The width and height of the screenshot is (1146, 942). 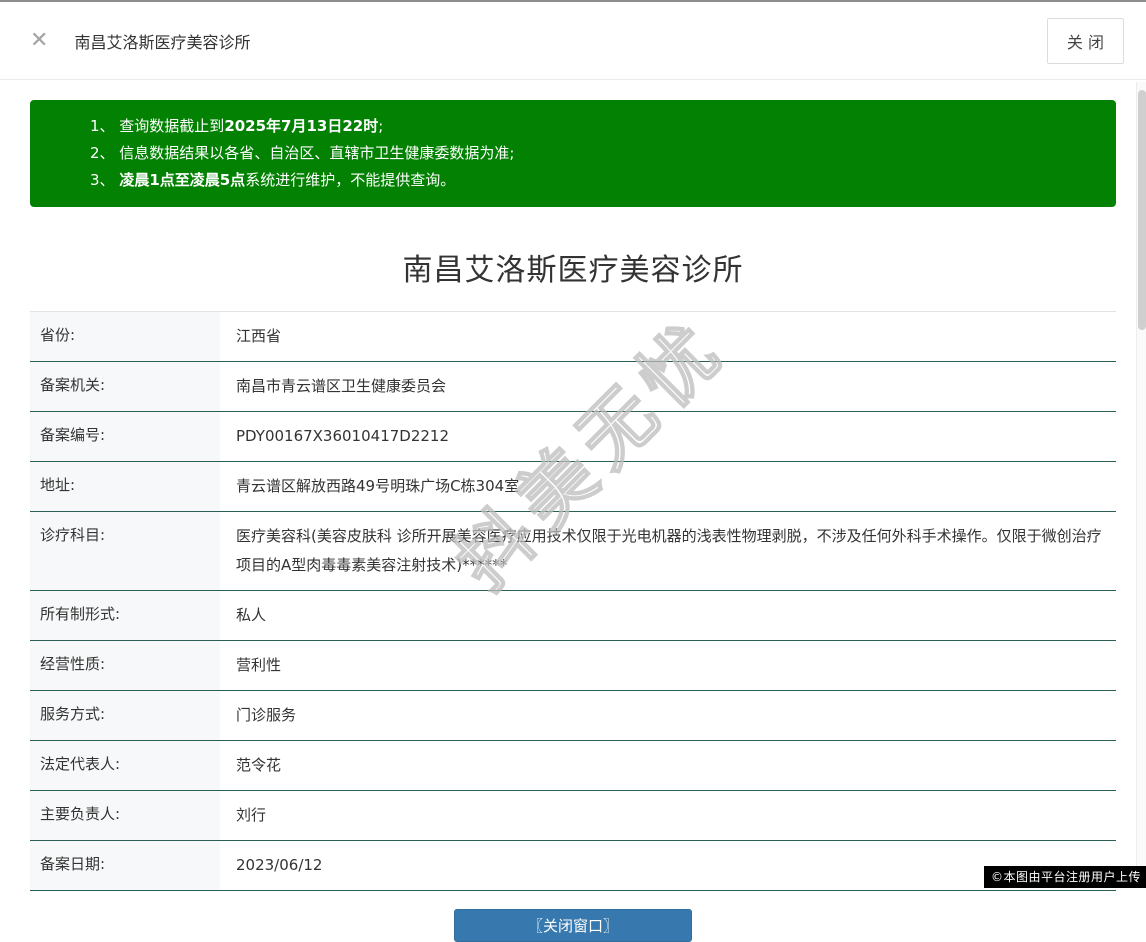 What do you see at coordinates (573, 866) in the screenshot?
I see `table-row: 备案日期: 2023/06/12` at bounding box center [573, 866].